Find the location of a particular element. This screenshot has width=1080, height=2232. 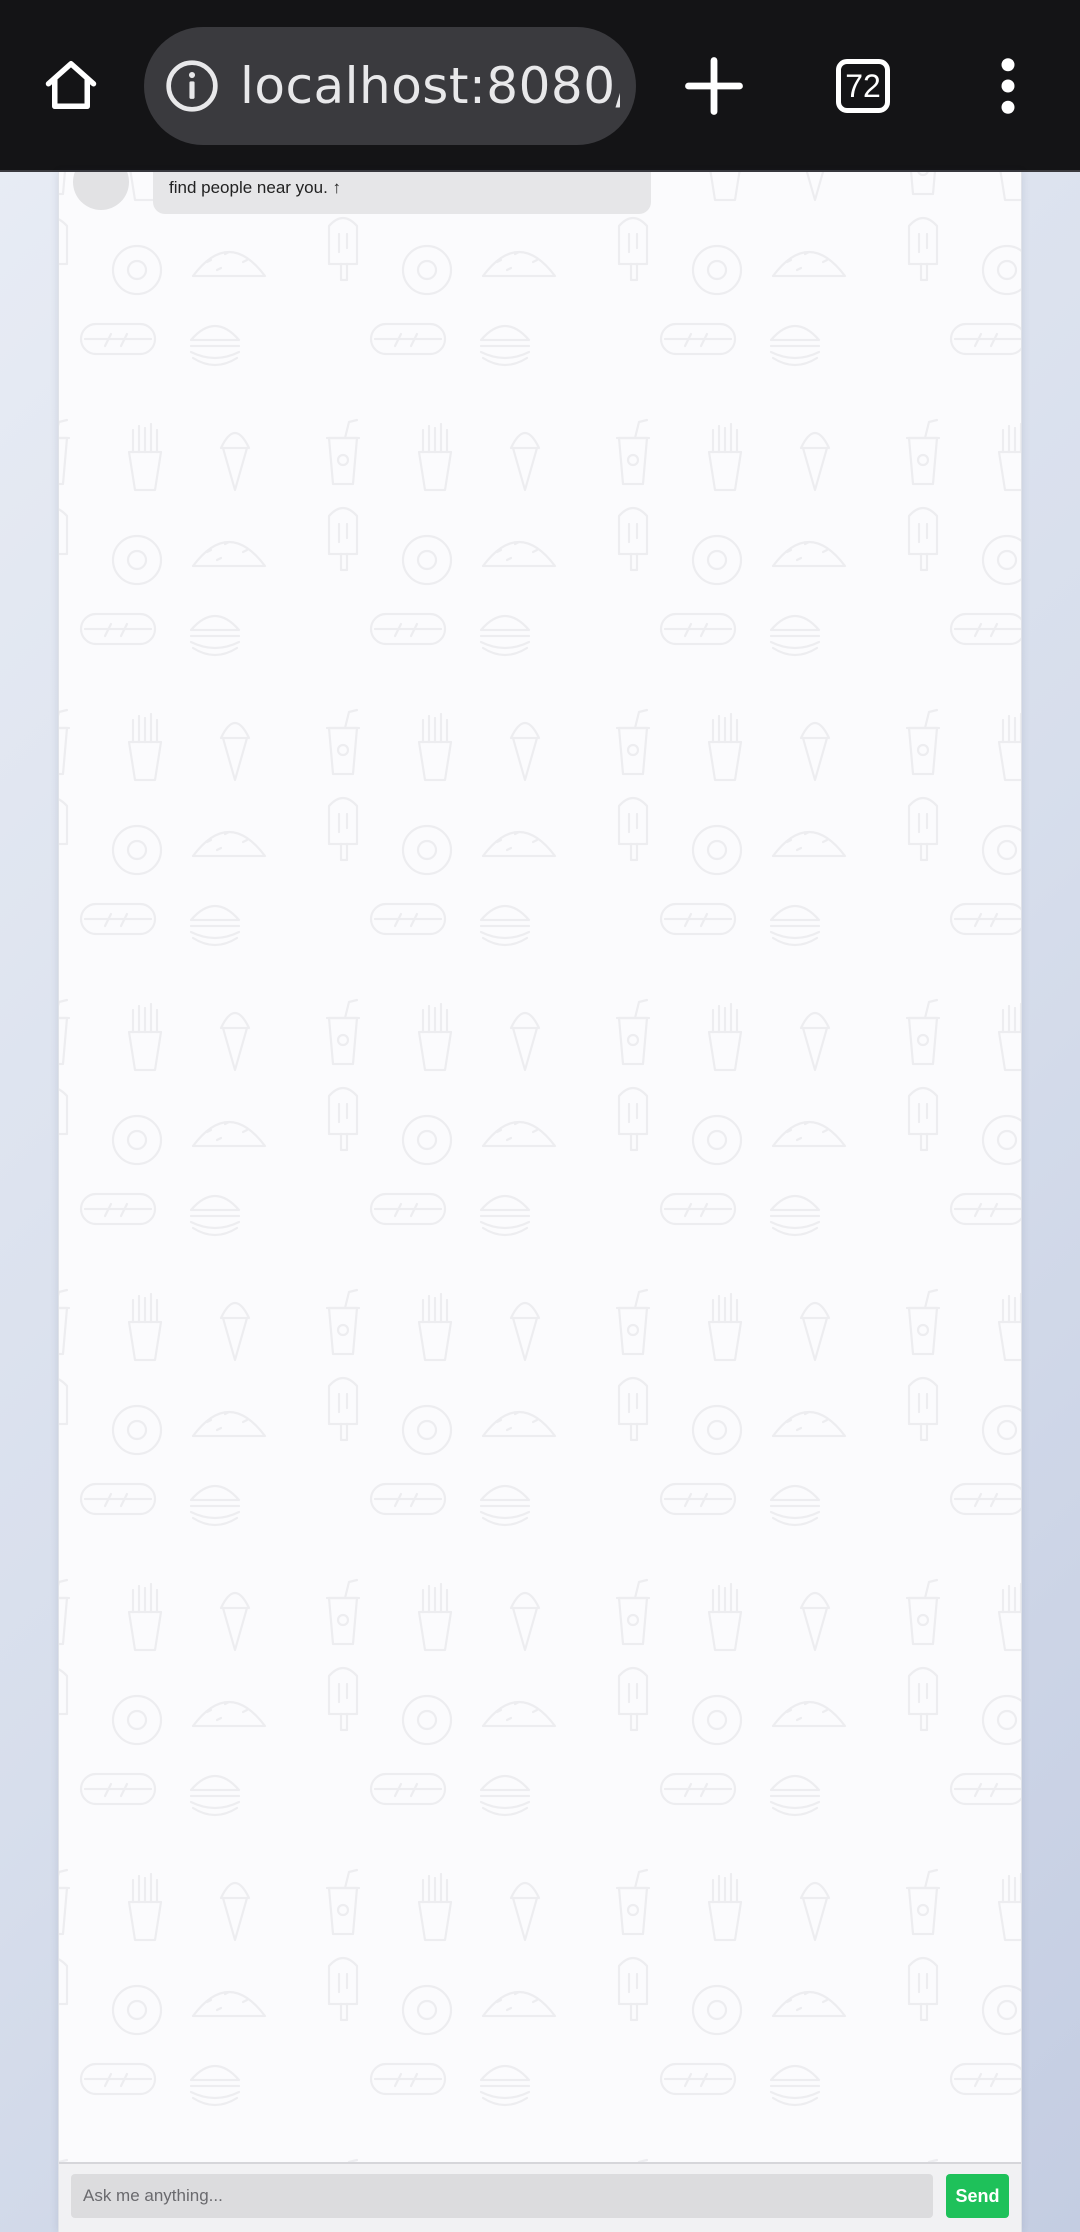

chat-input-bar: Send is located at coordinates (540, 2197).